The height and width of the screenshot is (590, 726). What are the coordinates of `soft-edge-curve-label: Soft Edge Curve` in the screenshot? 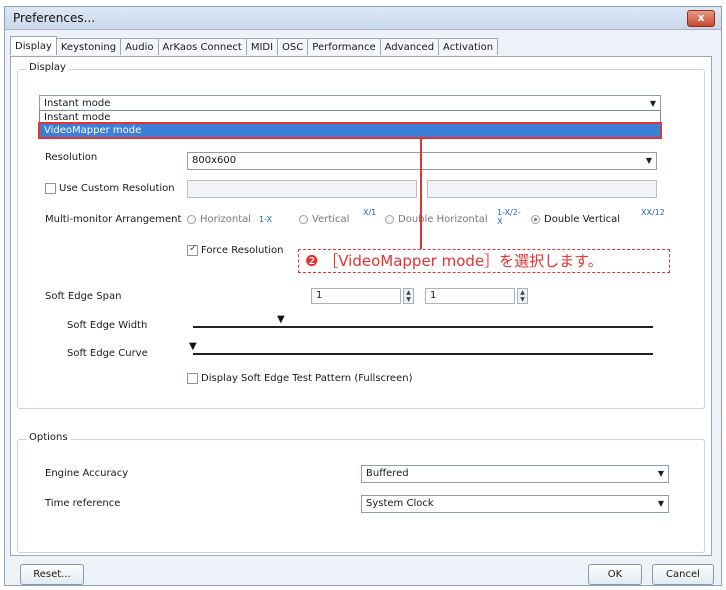 It's located at (107, 353).